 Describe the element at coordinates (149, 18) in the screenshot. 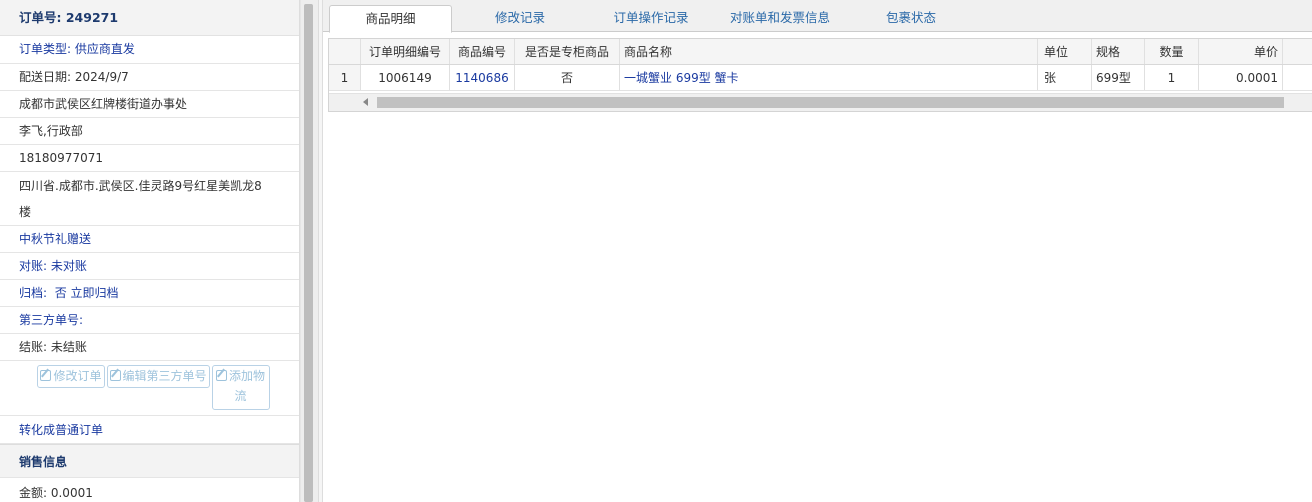

I see `order-number-header: 订单号: 249271` at that location.